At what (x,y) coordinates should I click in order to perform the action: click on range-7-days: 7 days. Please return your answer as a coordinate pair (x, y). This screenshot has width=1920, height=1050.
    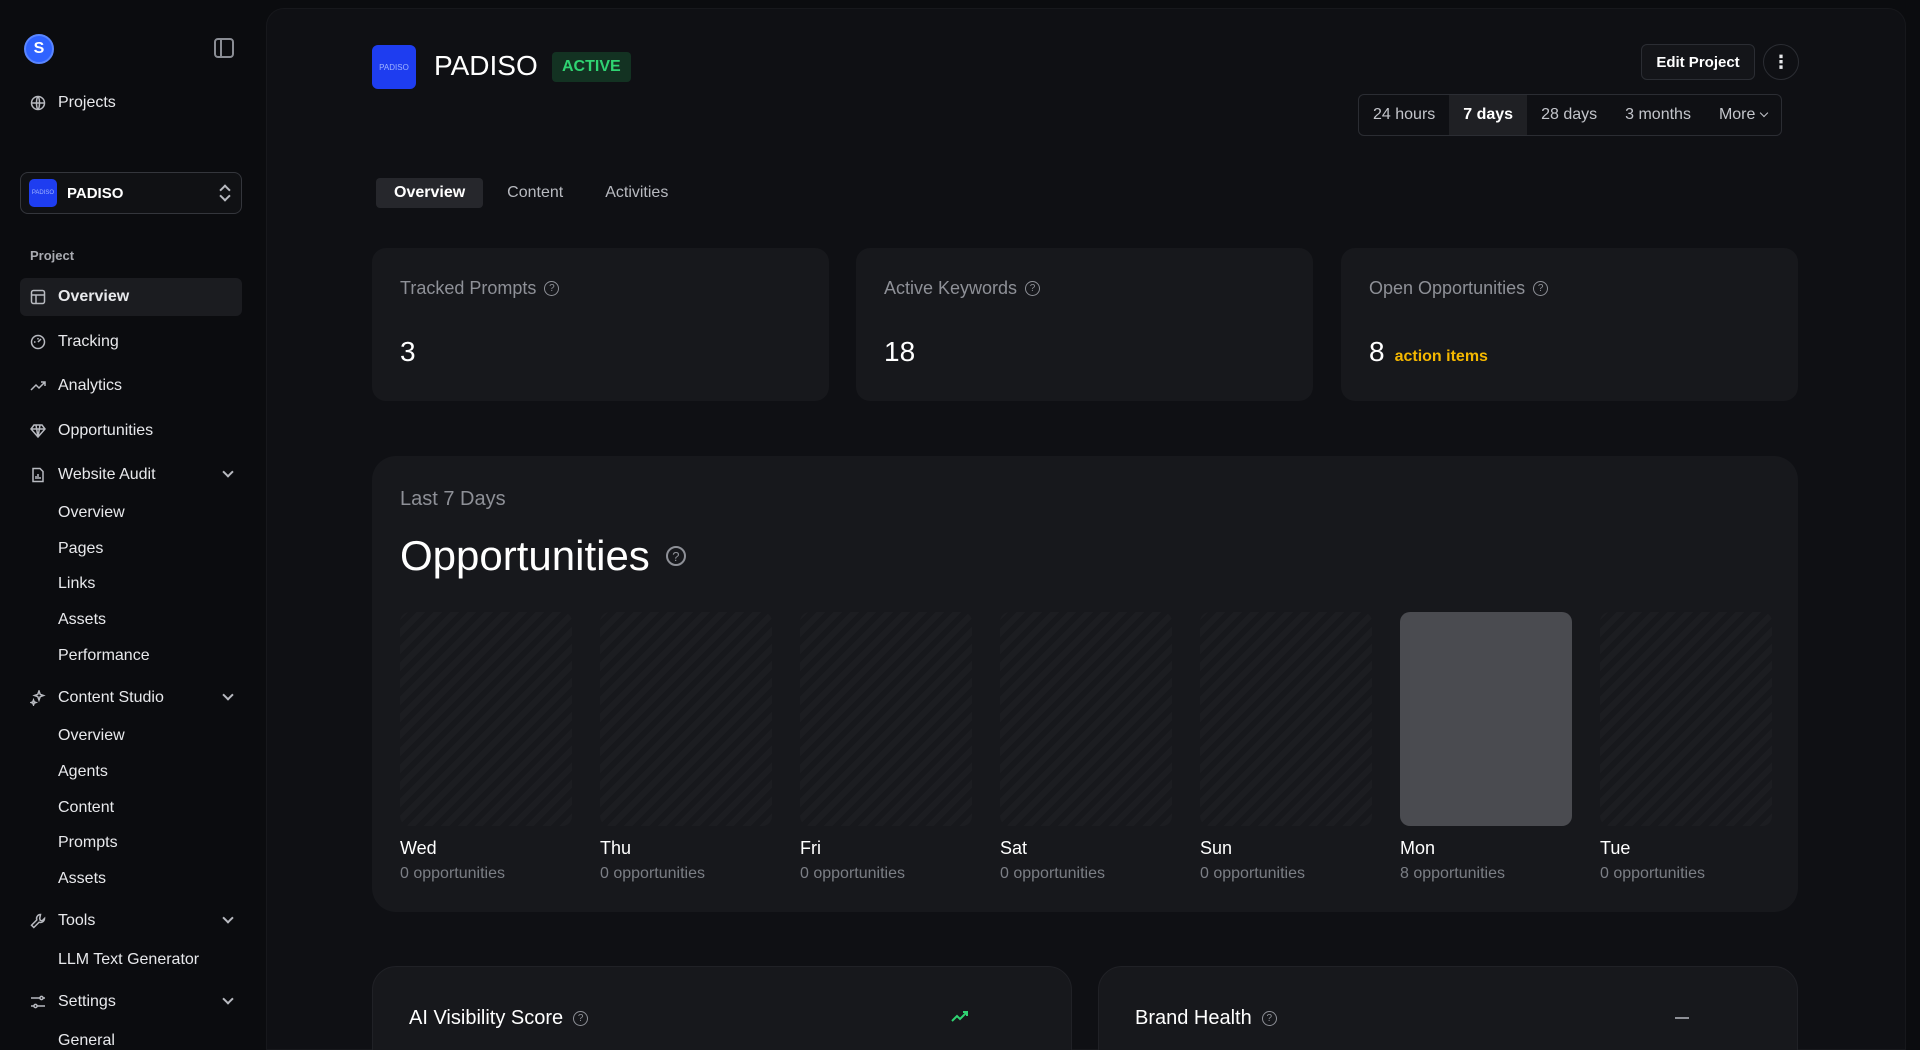
    Looking at the image, I should click on (1488, 115).